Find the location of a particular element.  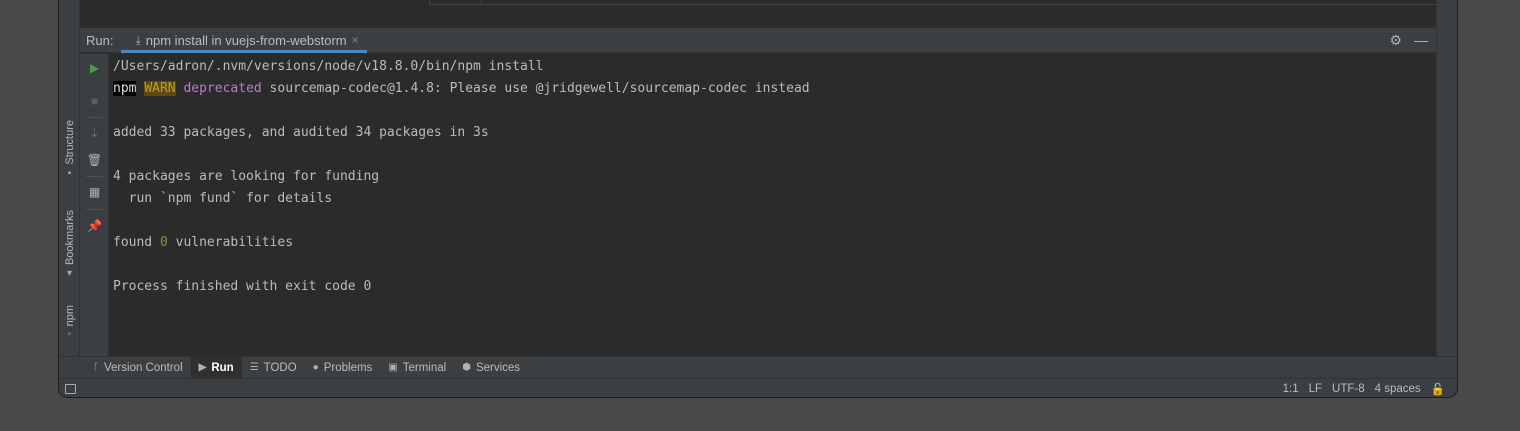

editor-area is located at coordinates (758, 13).